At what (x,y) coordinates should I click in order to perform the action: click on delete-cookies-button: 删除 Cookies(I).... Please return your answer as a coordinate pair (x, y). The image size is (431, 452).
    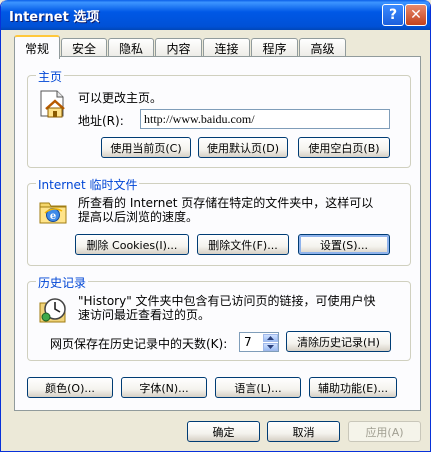
    Looking at the image, I should click on (132, 244).